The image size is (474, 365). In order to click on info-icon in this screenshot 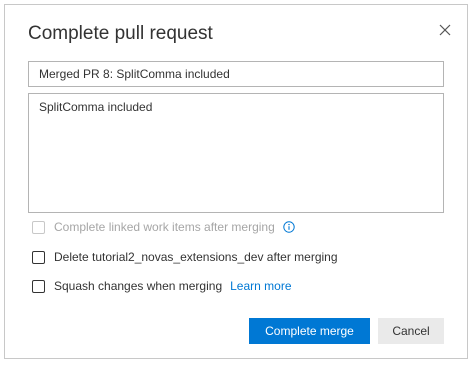, I will do `click(289, 227)`.